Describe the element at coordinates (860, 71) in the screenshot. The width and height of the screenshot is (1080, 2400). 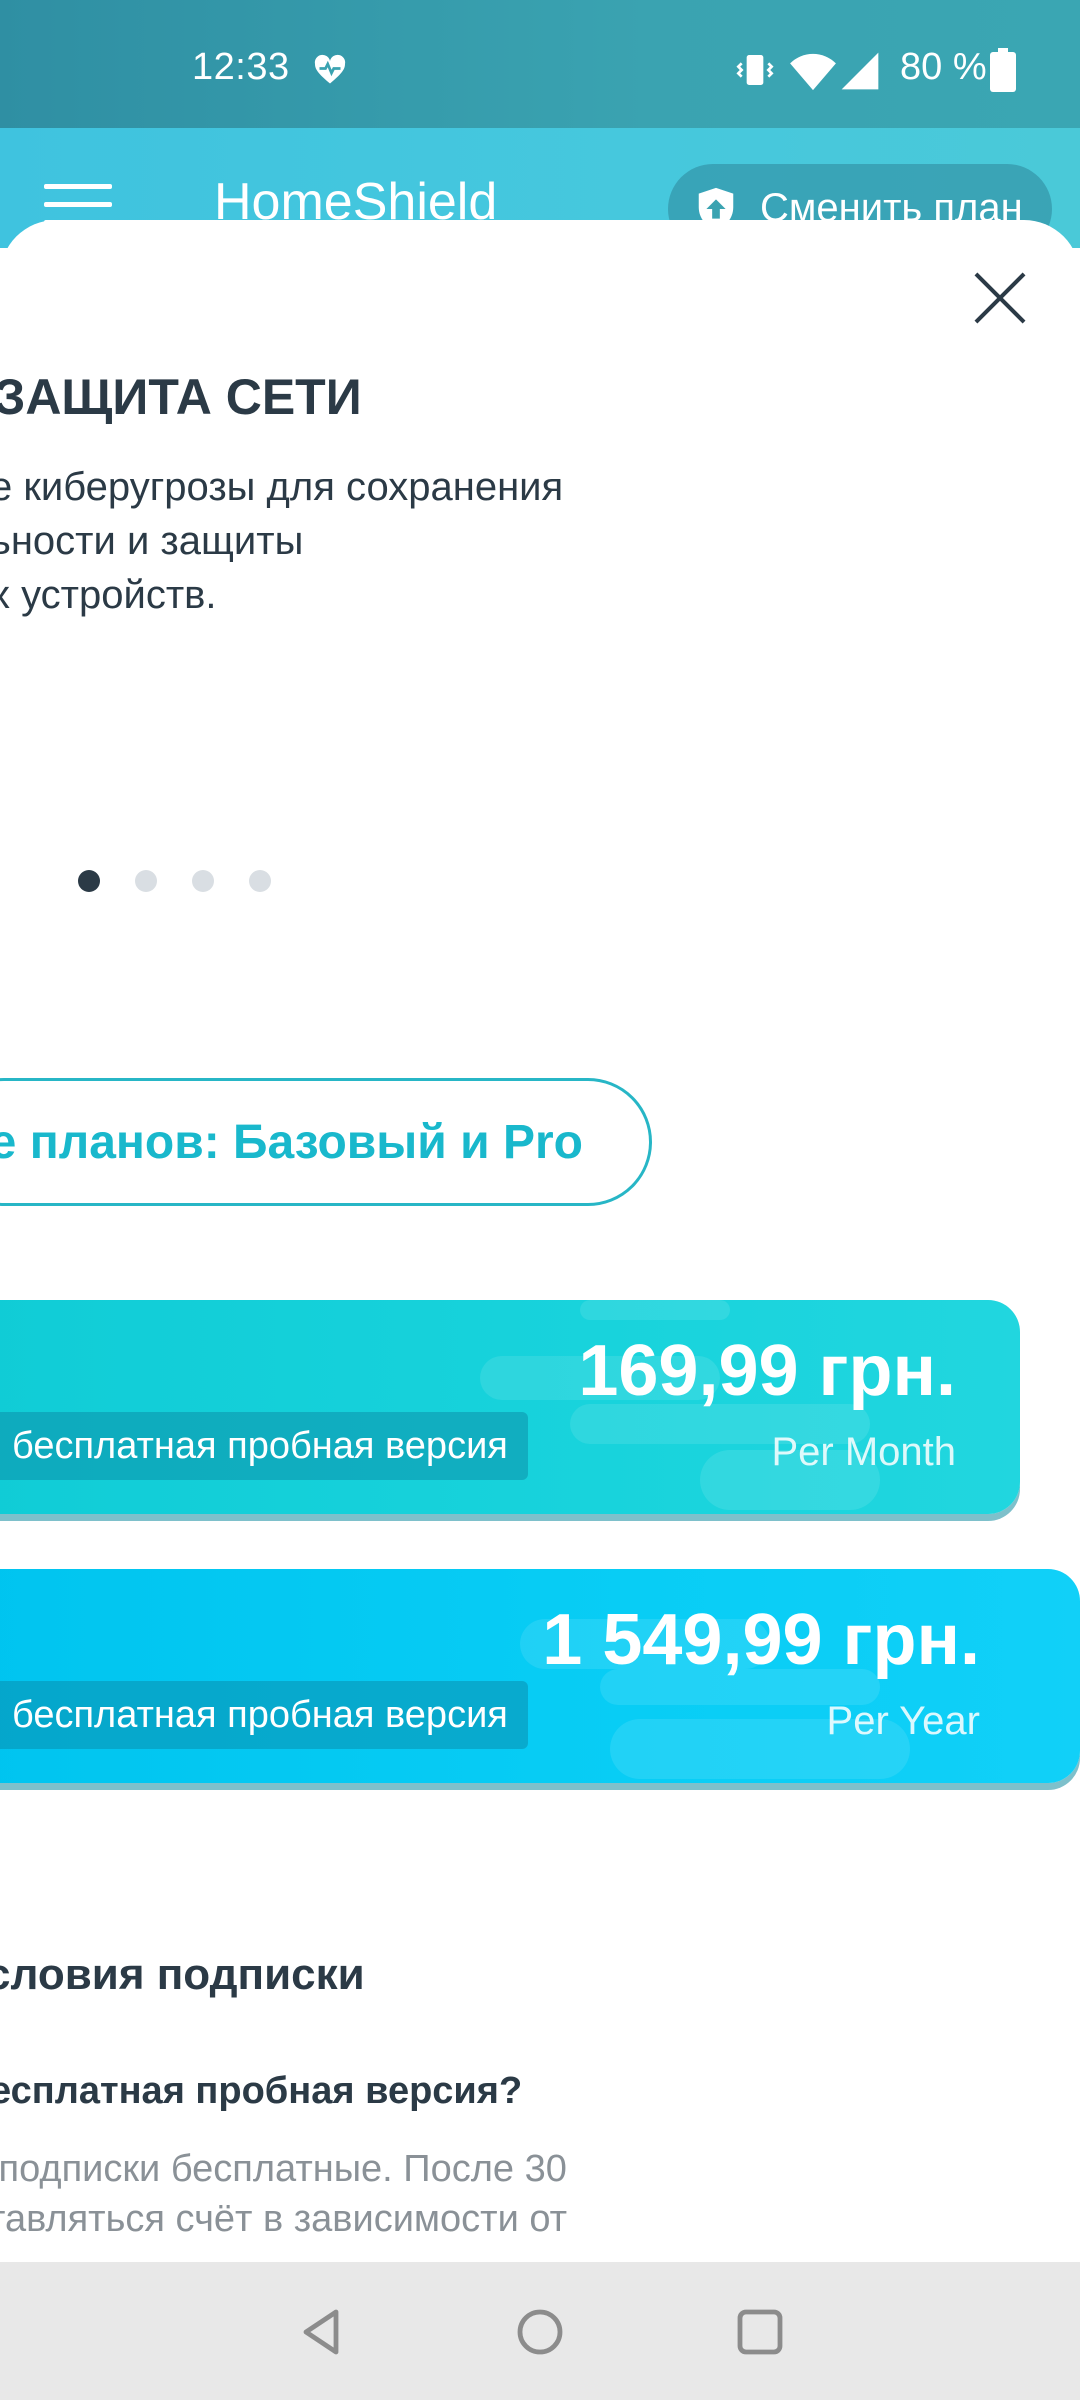
I see `cell-signal-icon` at that location.